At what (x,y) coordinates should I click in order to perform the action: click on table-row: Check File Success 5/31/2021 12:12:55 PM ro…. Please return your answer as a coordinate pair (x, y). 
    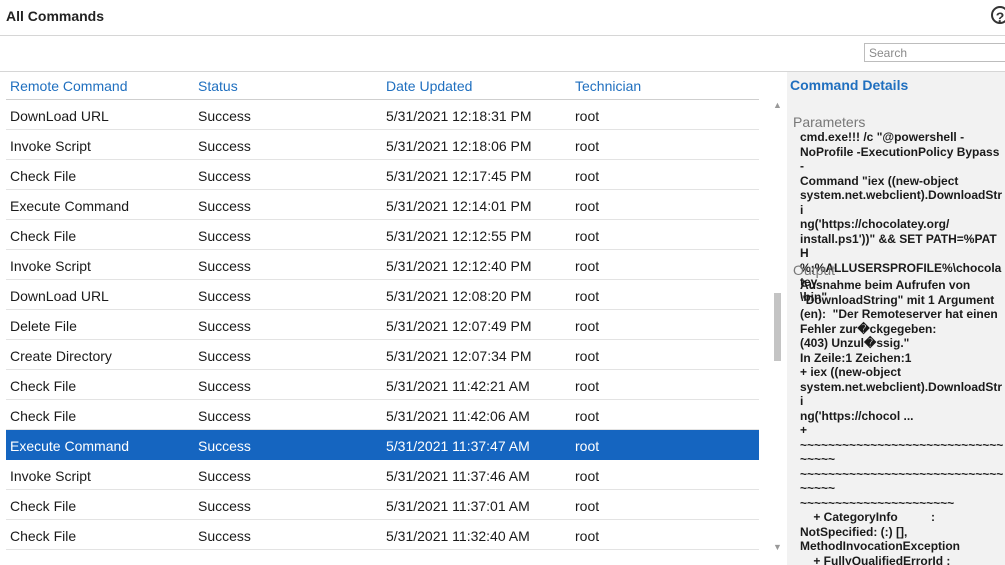
    Looking at the image, I should click on (382, 235).